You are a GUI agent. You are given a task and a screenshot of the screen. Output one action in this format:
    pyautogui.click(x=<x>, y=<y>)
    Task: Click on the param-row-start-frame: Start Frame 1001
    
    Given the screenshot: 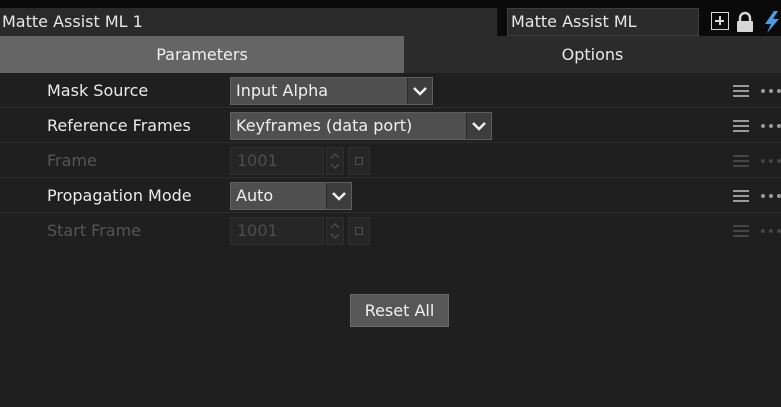 What is the action you would take?
    pyautogui.click(x=390, y=230)
    